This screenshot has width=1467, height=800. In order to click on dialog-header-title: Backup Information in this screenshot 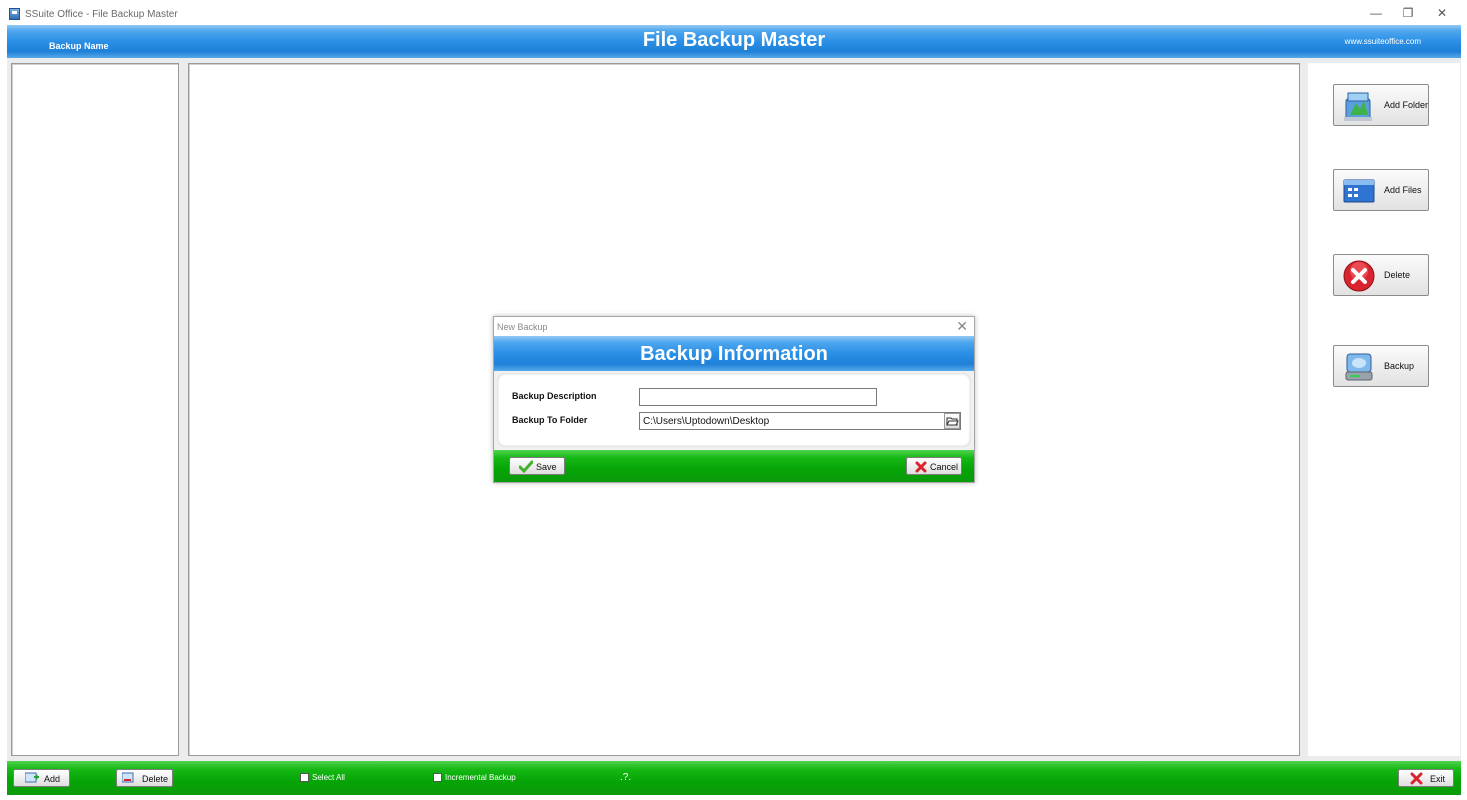, I will do `click(734, 354)`.